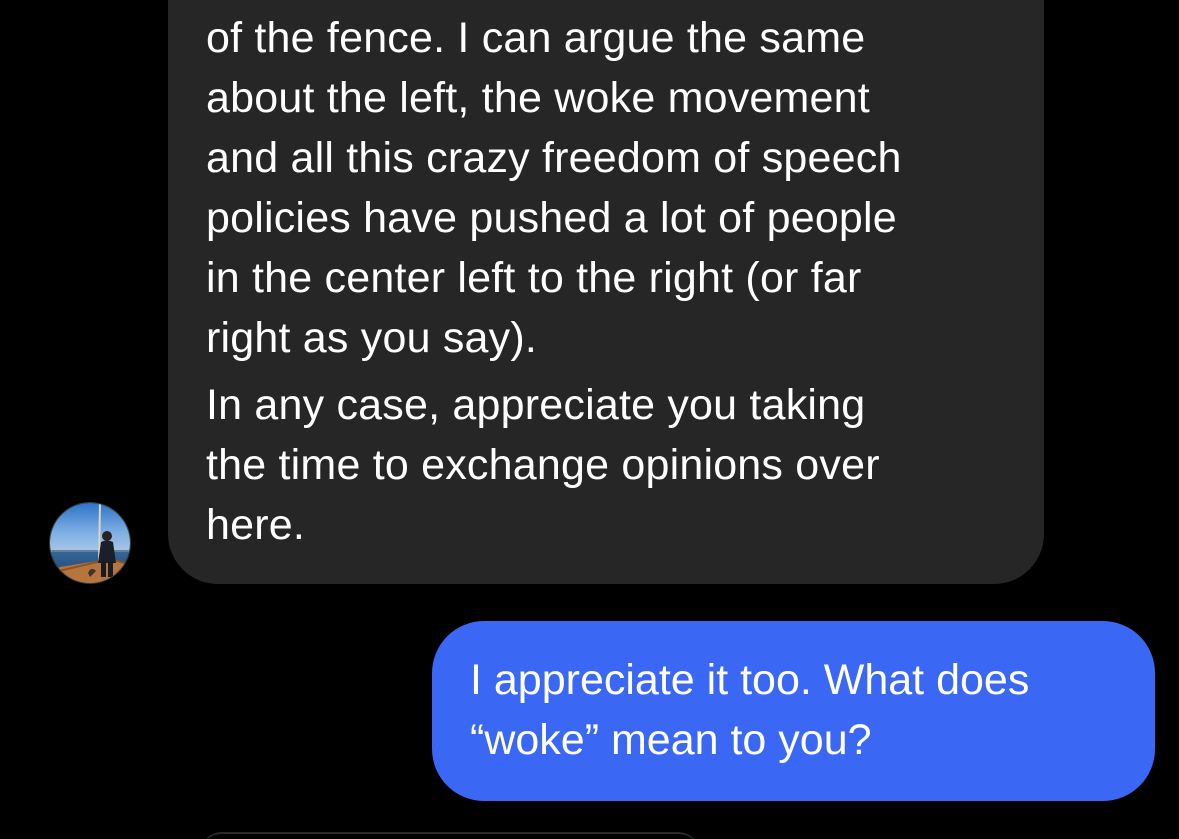 This screenshot has width=1179, height=839. What do you see at coordinates (543, 465) in the screenshot?
I see `incoming-message-line: the time to exchange opinions over` at bounding box center [543, 465].